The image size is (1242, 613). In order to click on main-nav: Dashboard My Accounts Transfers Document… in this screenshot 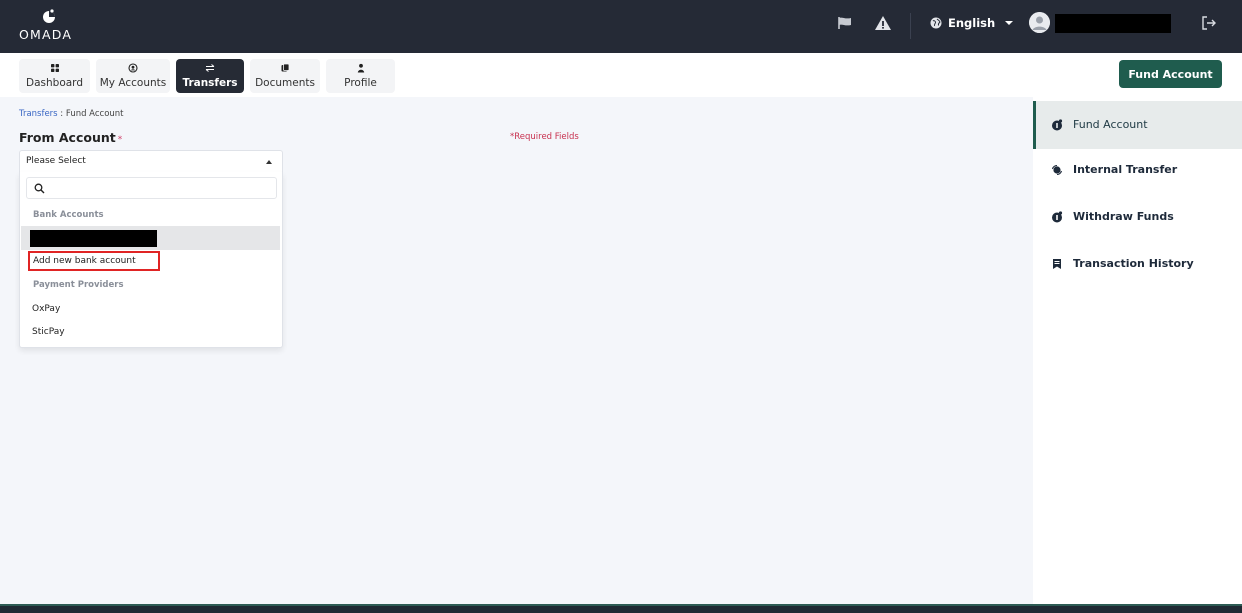, I will do `click(621, 75)`.